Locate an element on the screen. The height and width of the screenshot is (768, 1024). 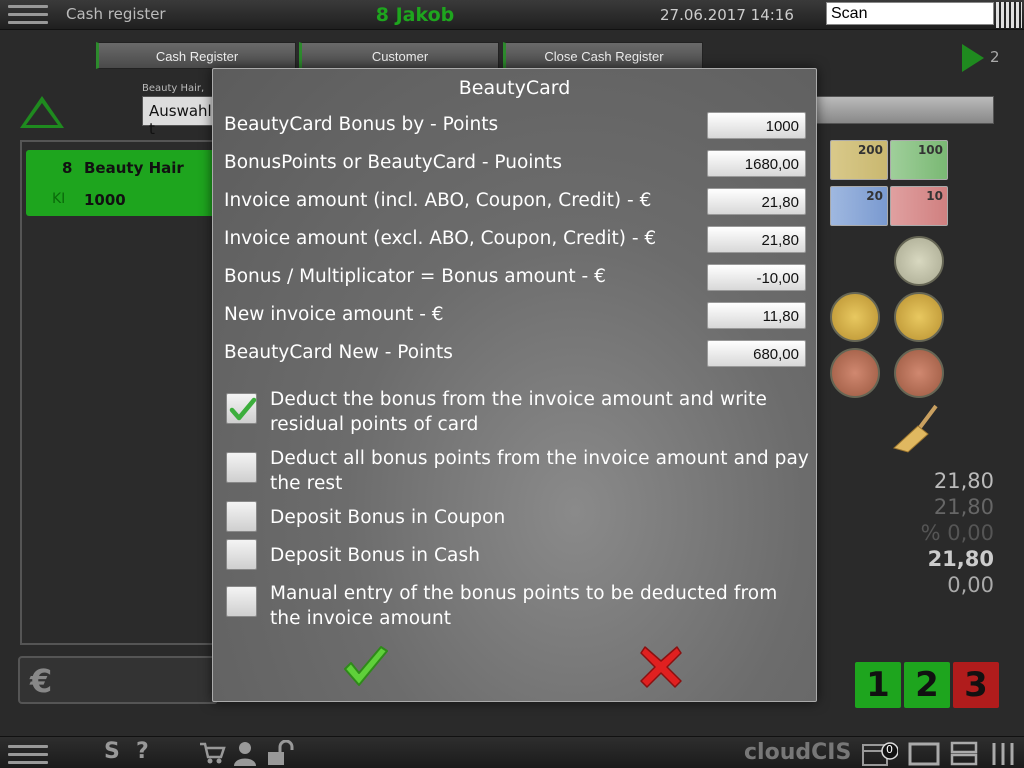
s-button: S is located at coordinates (112, 751).